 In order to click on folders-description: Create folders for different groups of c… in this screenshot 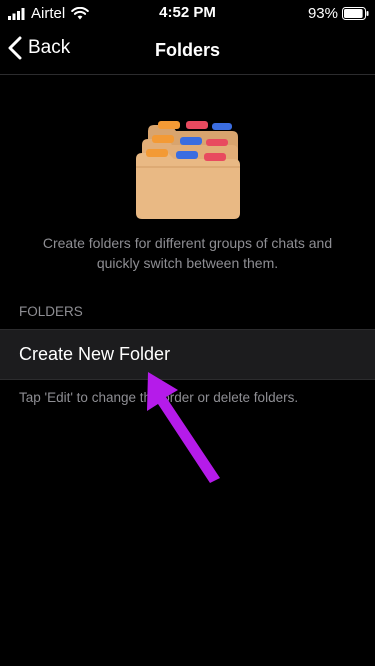, I will do `click(187, 253)`.